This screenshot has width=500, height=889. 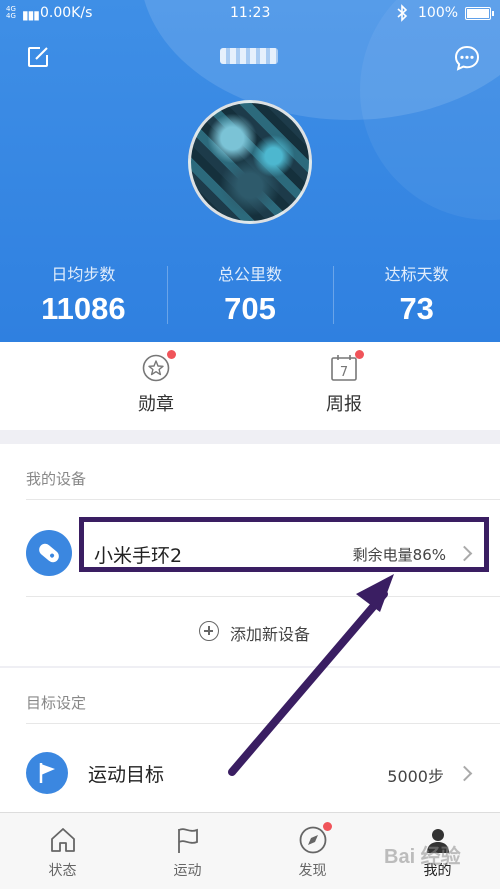 What do you see at coordinates (422, 857) in the screenshot?
I see `watermark: Bai 经验` at bounding box center [422, 857].